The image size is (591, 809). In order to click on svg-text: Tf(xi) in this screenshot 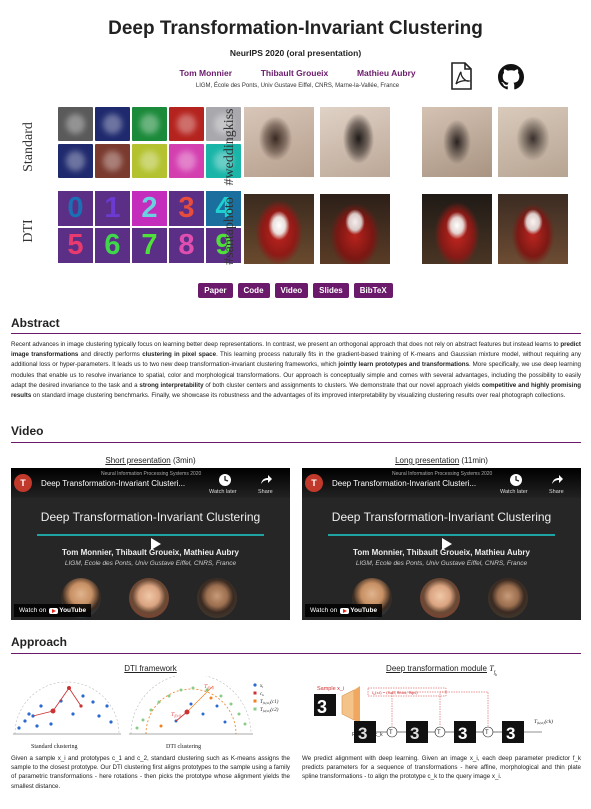, I will do `click(176, 715)`.